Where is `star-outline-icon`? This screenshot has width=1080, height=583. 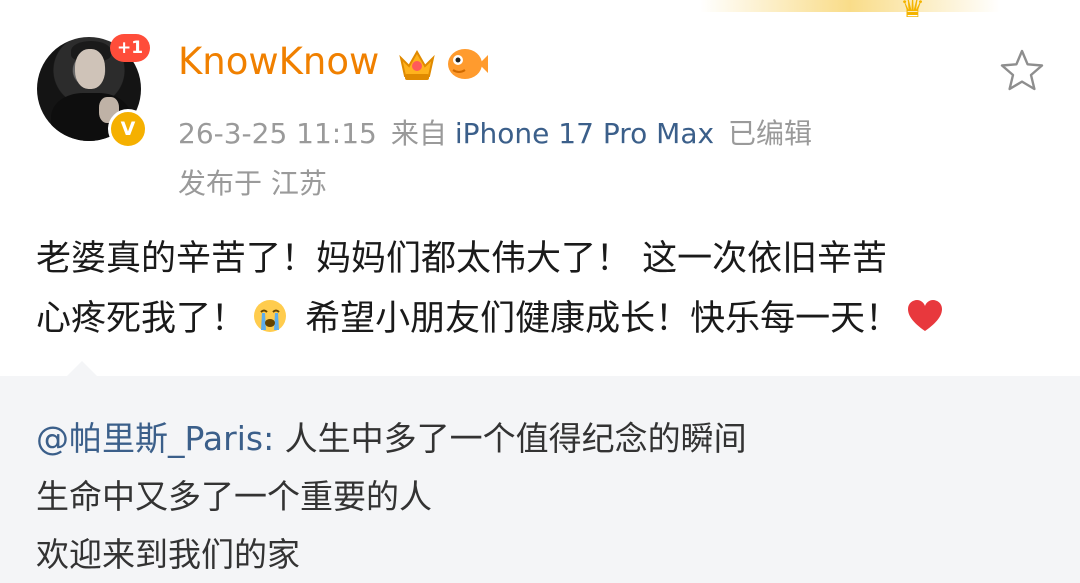 star-outline-icon is located at coordinates (1022, 70).